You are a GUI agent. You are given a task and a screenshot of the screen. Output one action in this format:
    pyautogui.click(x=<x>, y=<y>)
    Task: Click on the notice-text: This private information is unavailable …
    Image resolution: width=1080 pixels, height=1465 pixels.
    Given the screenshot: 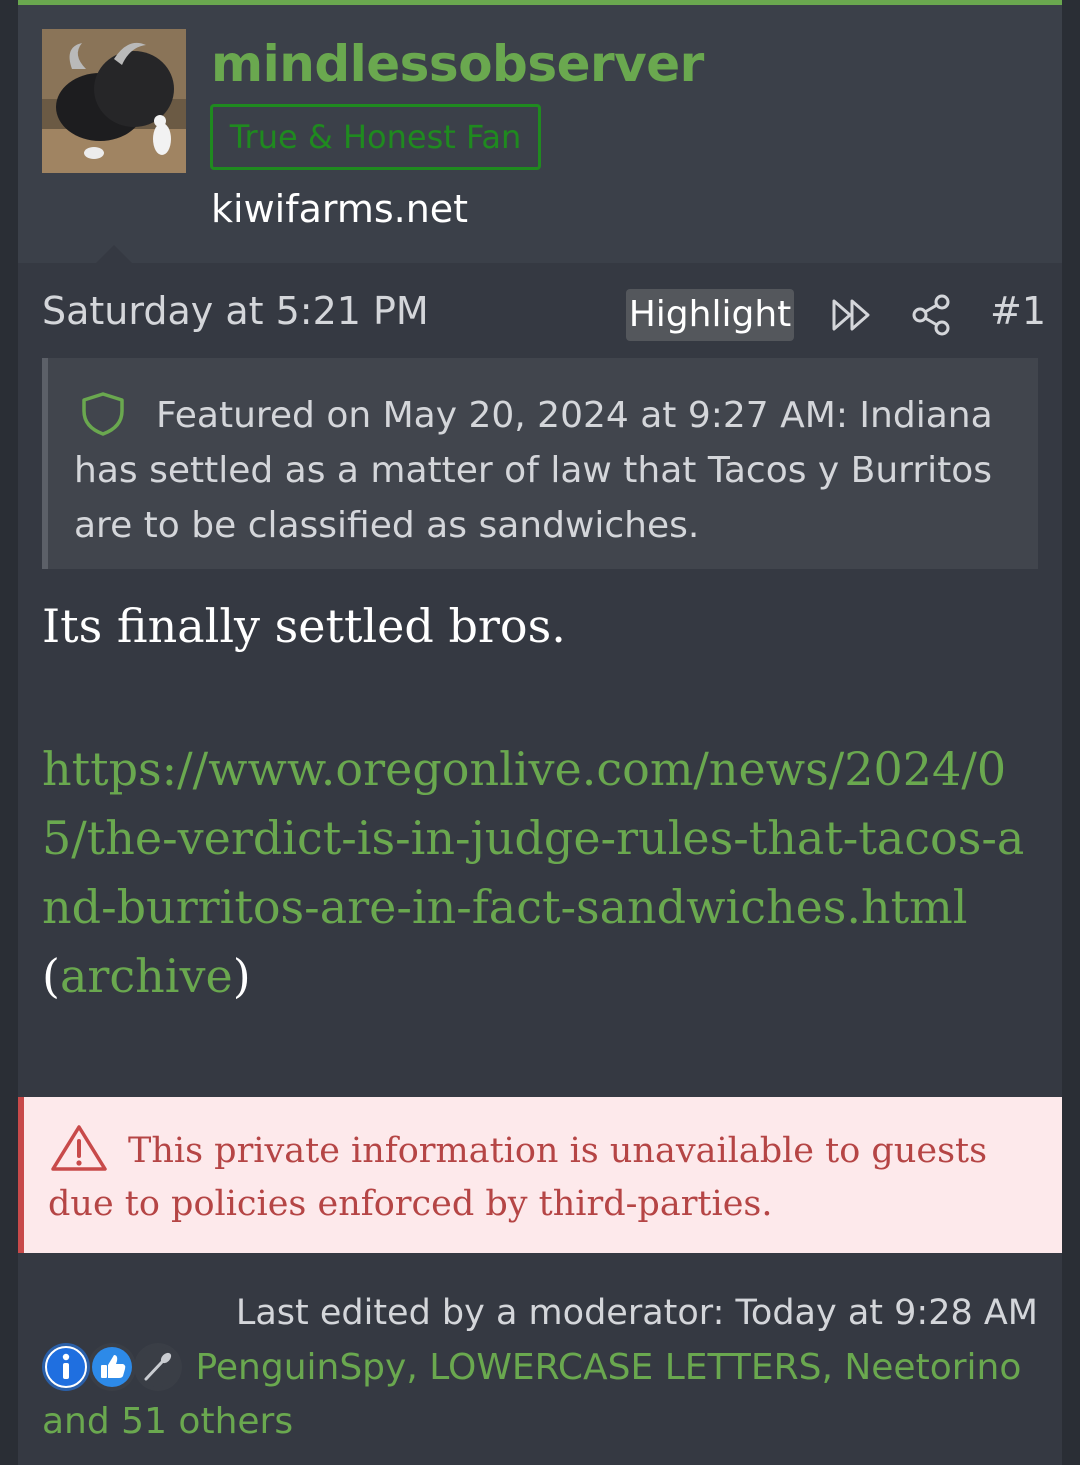 What is the action you would take?
    pyautogui.click(x=518, y=1177)
    